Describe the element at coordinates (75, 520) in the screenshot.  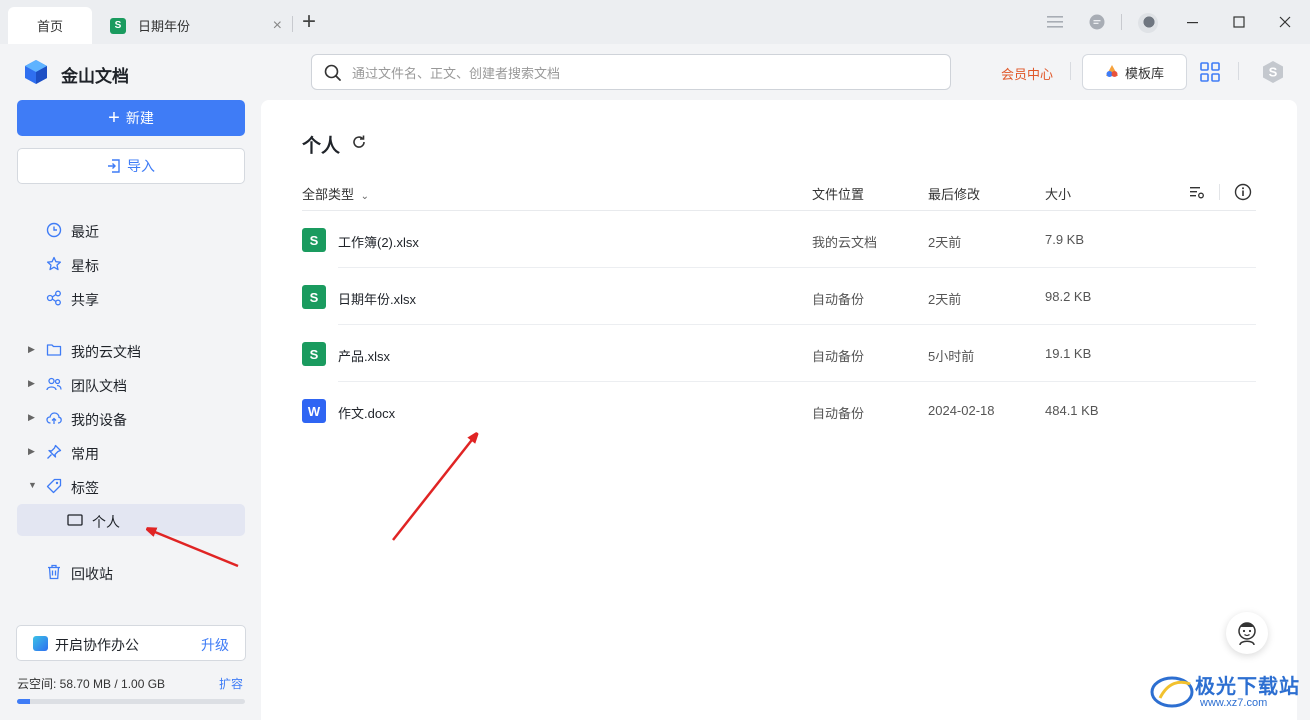
I see `tag-box-icon` at that location.